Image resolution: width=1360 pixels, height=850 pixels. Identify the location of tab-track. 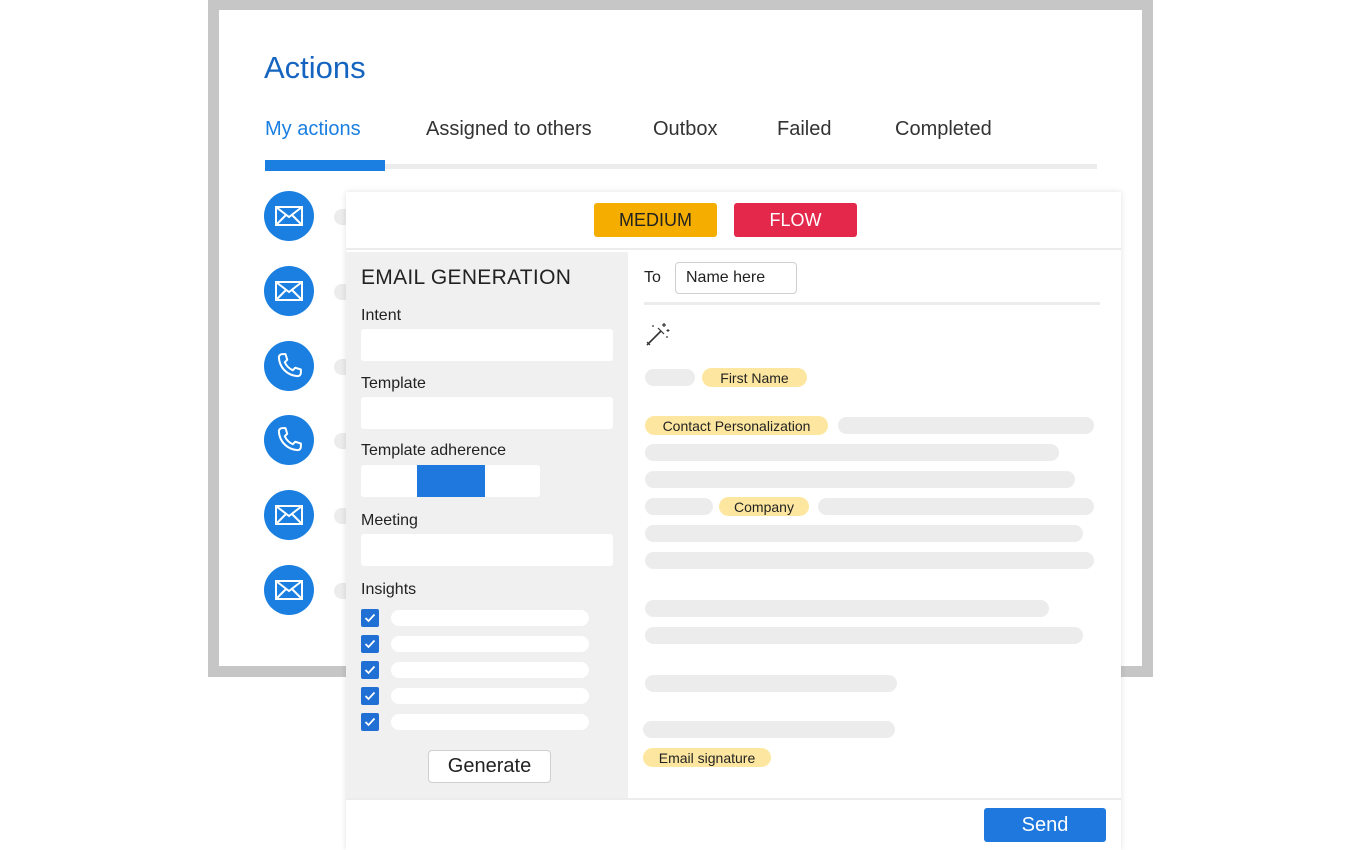
(681, 166).